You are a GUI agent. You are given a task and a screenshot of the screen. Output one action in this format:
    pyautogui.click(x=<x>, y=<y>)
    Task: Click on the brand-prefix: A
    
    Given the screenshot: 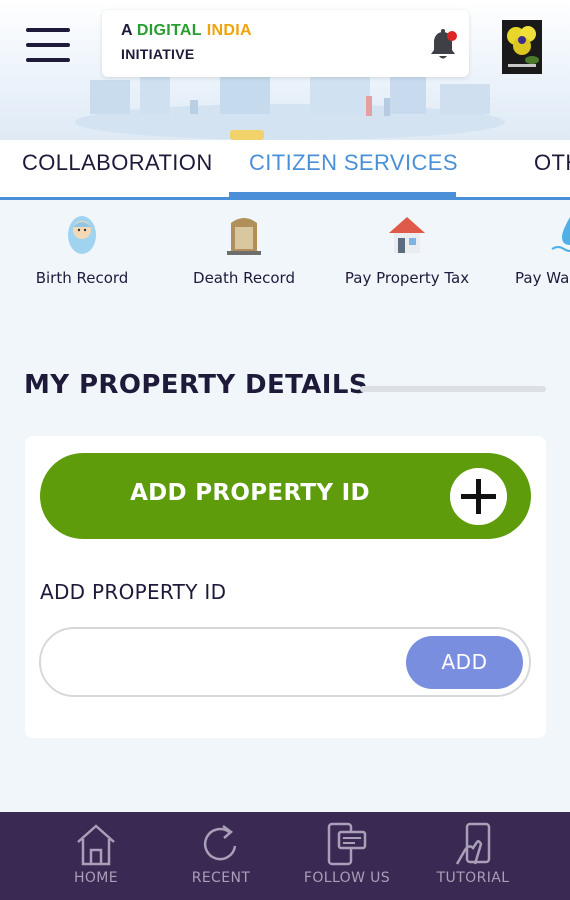 What is the action you would take?
    pyautogui.click(x=127, y=30)
    